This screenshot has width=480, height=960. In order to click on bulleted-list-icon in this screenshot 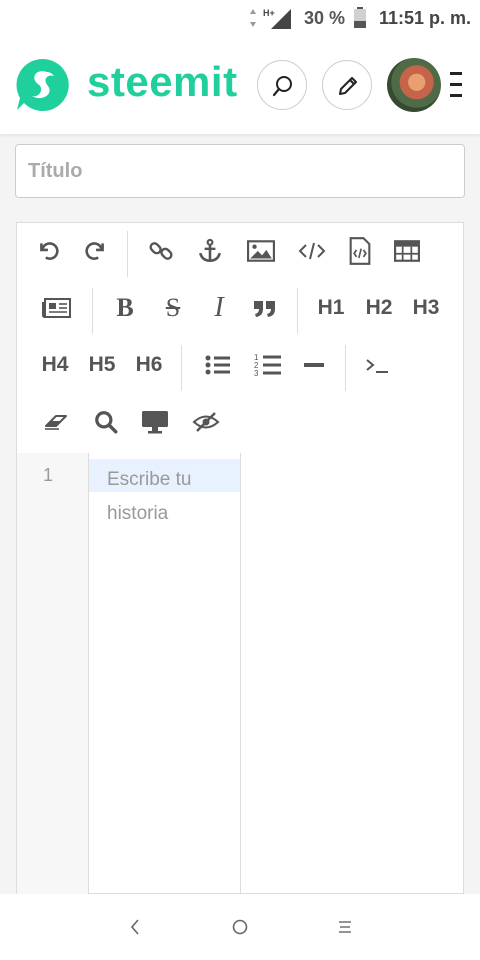, I will do `click(217, 365)`.